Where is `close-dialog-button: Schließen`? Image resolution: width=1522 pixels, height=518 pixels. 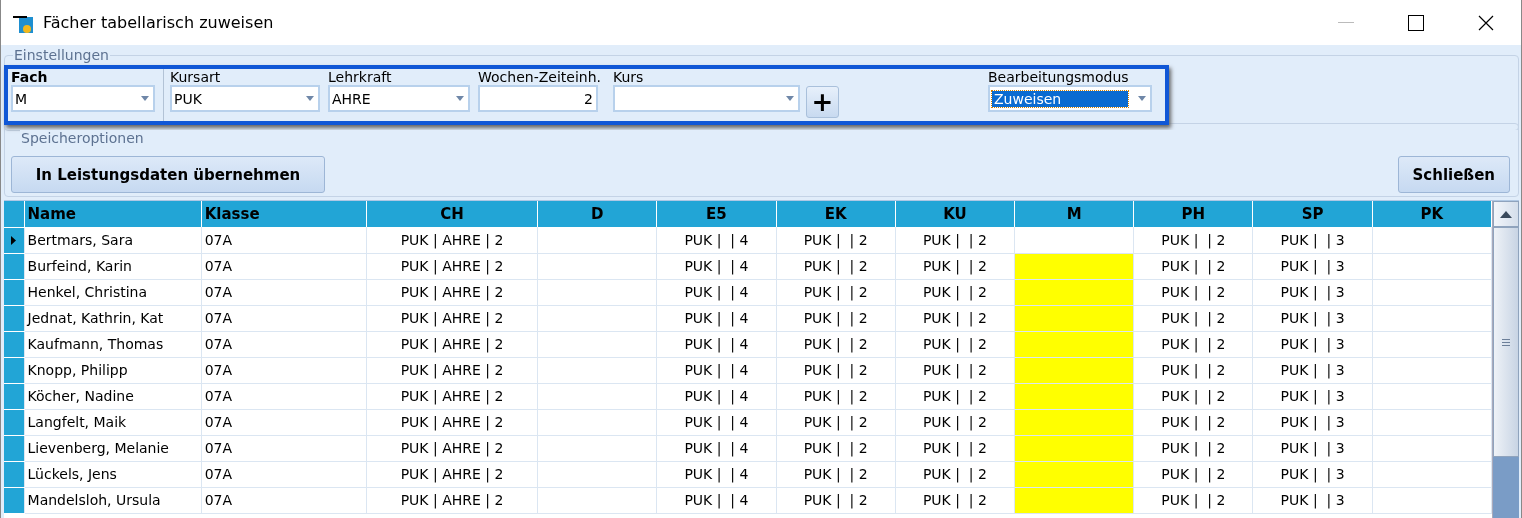
close-dialog-button: Schließen is located at coordinates (1453, 174).